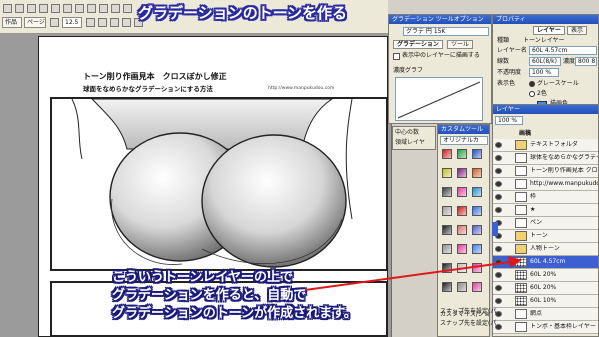 The height and width of the screenshot is (337, 599). I want to click on folder-icon, so click(521, 236).